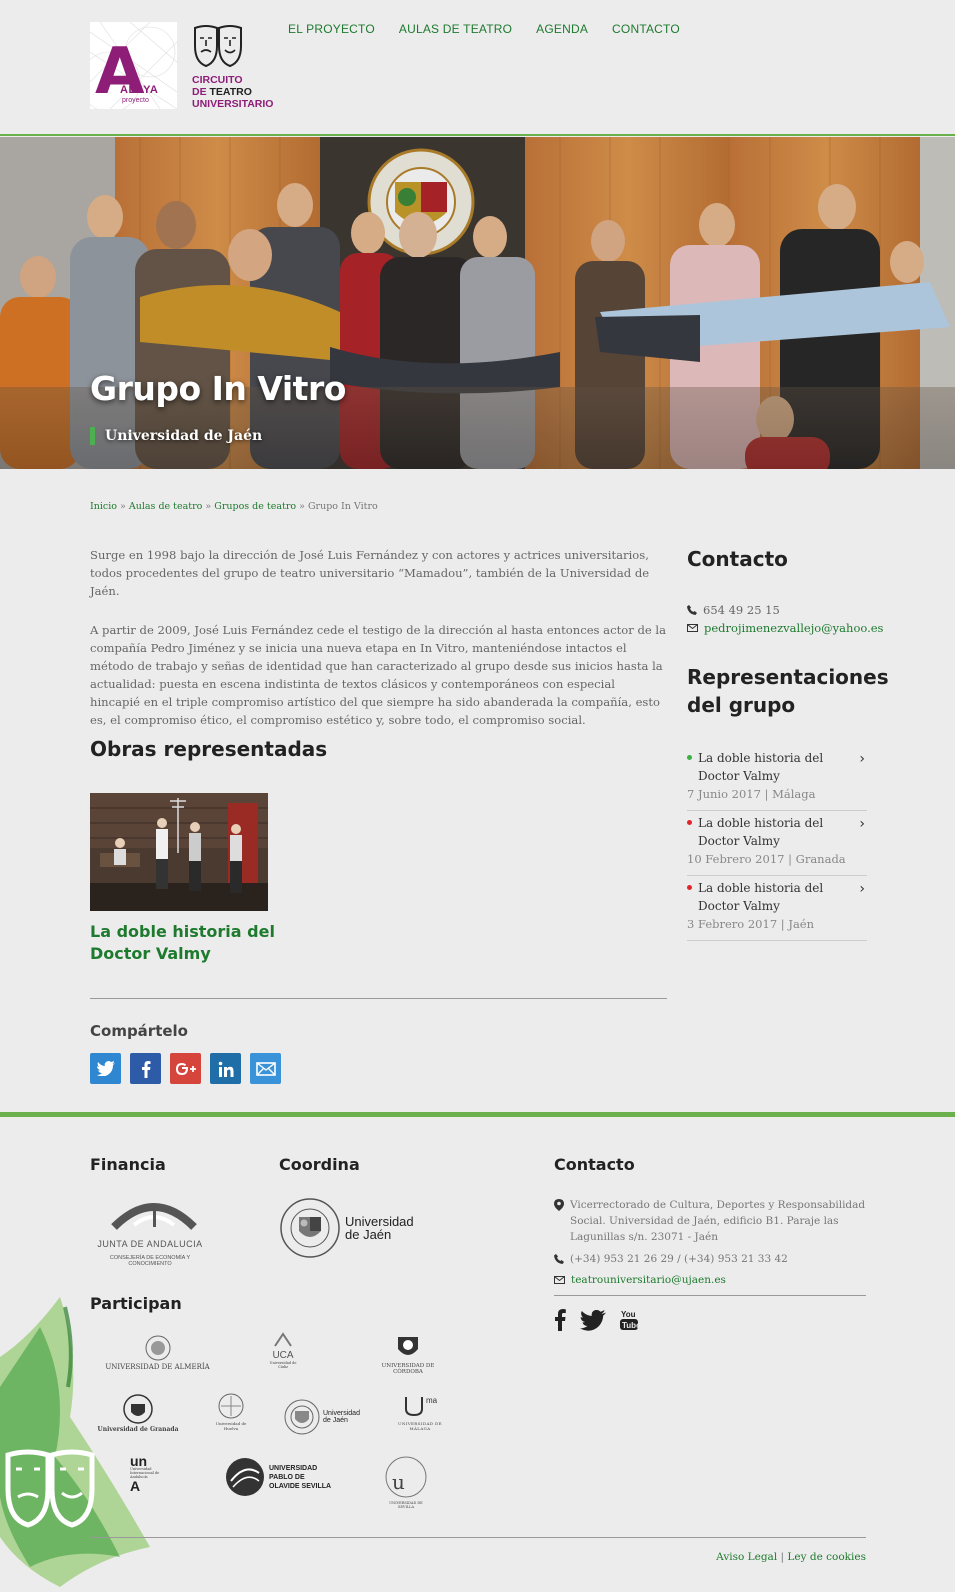  I want to click on share-facebook-button, so click(145, 1068).